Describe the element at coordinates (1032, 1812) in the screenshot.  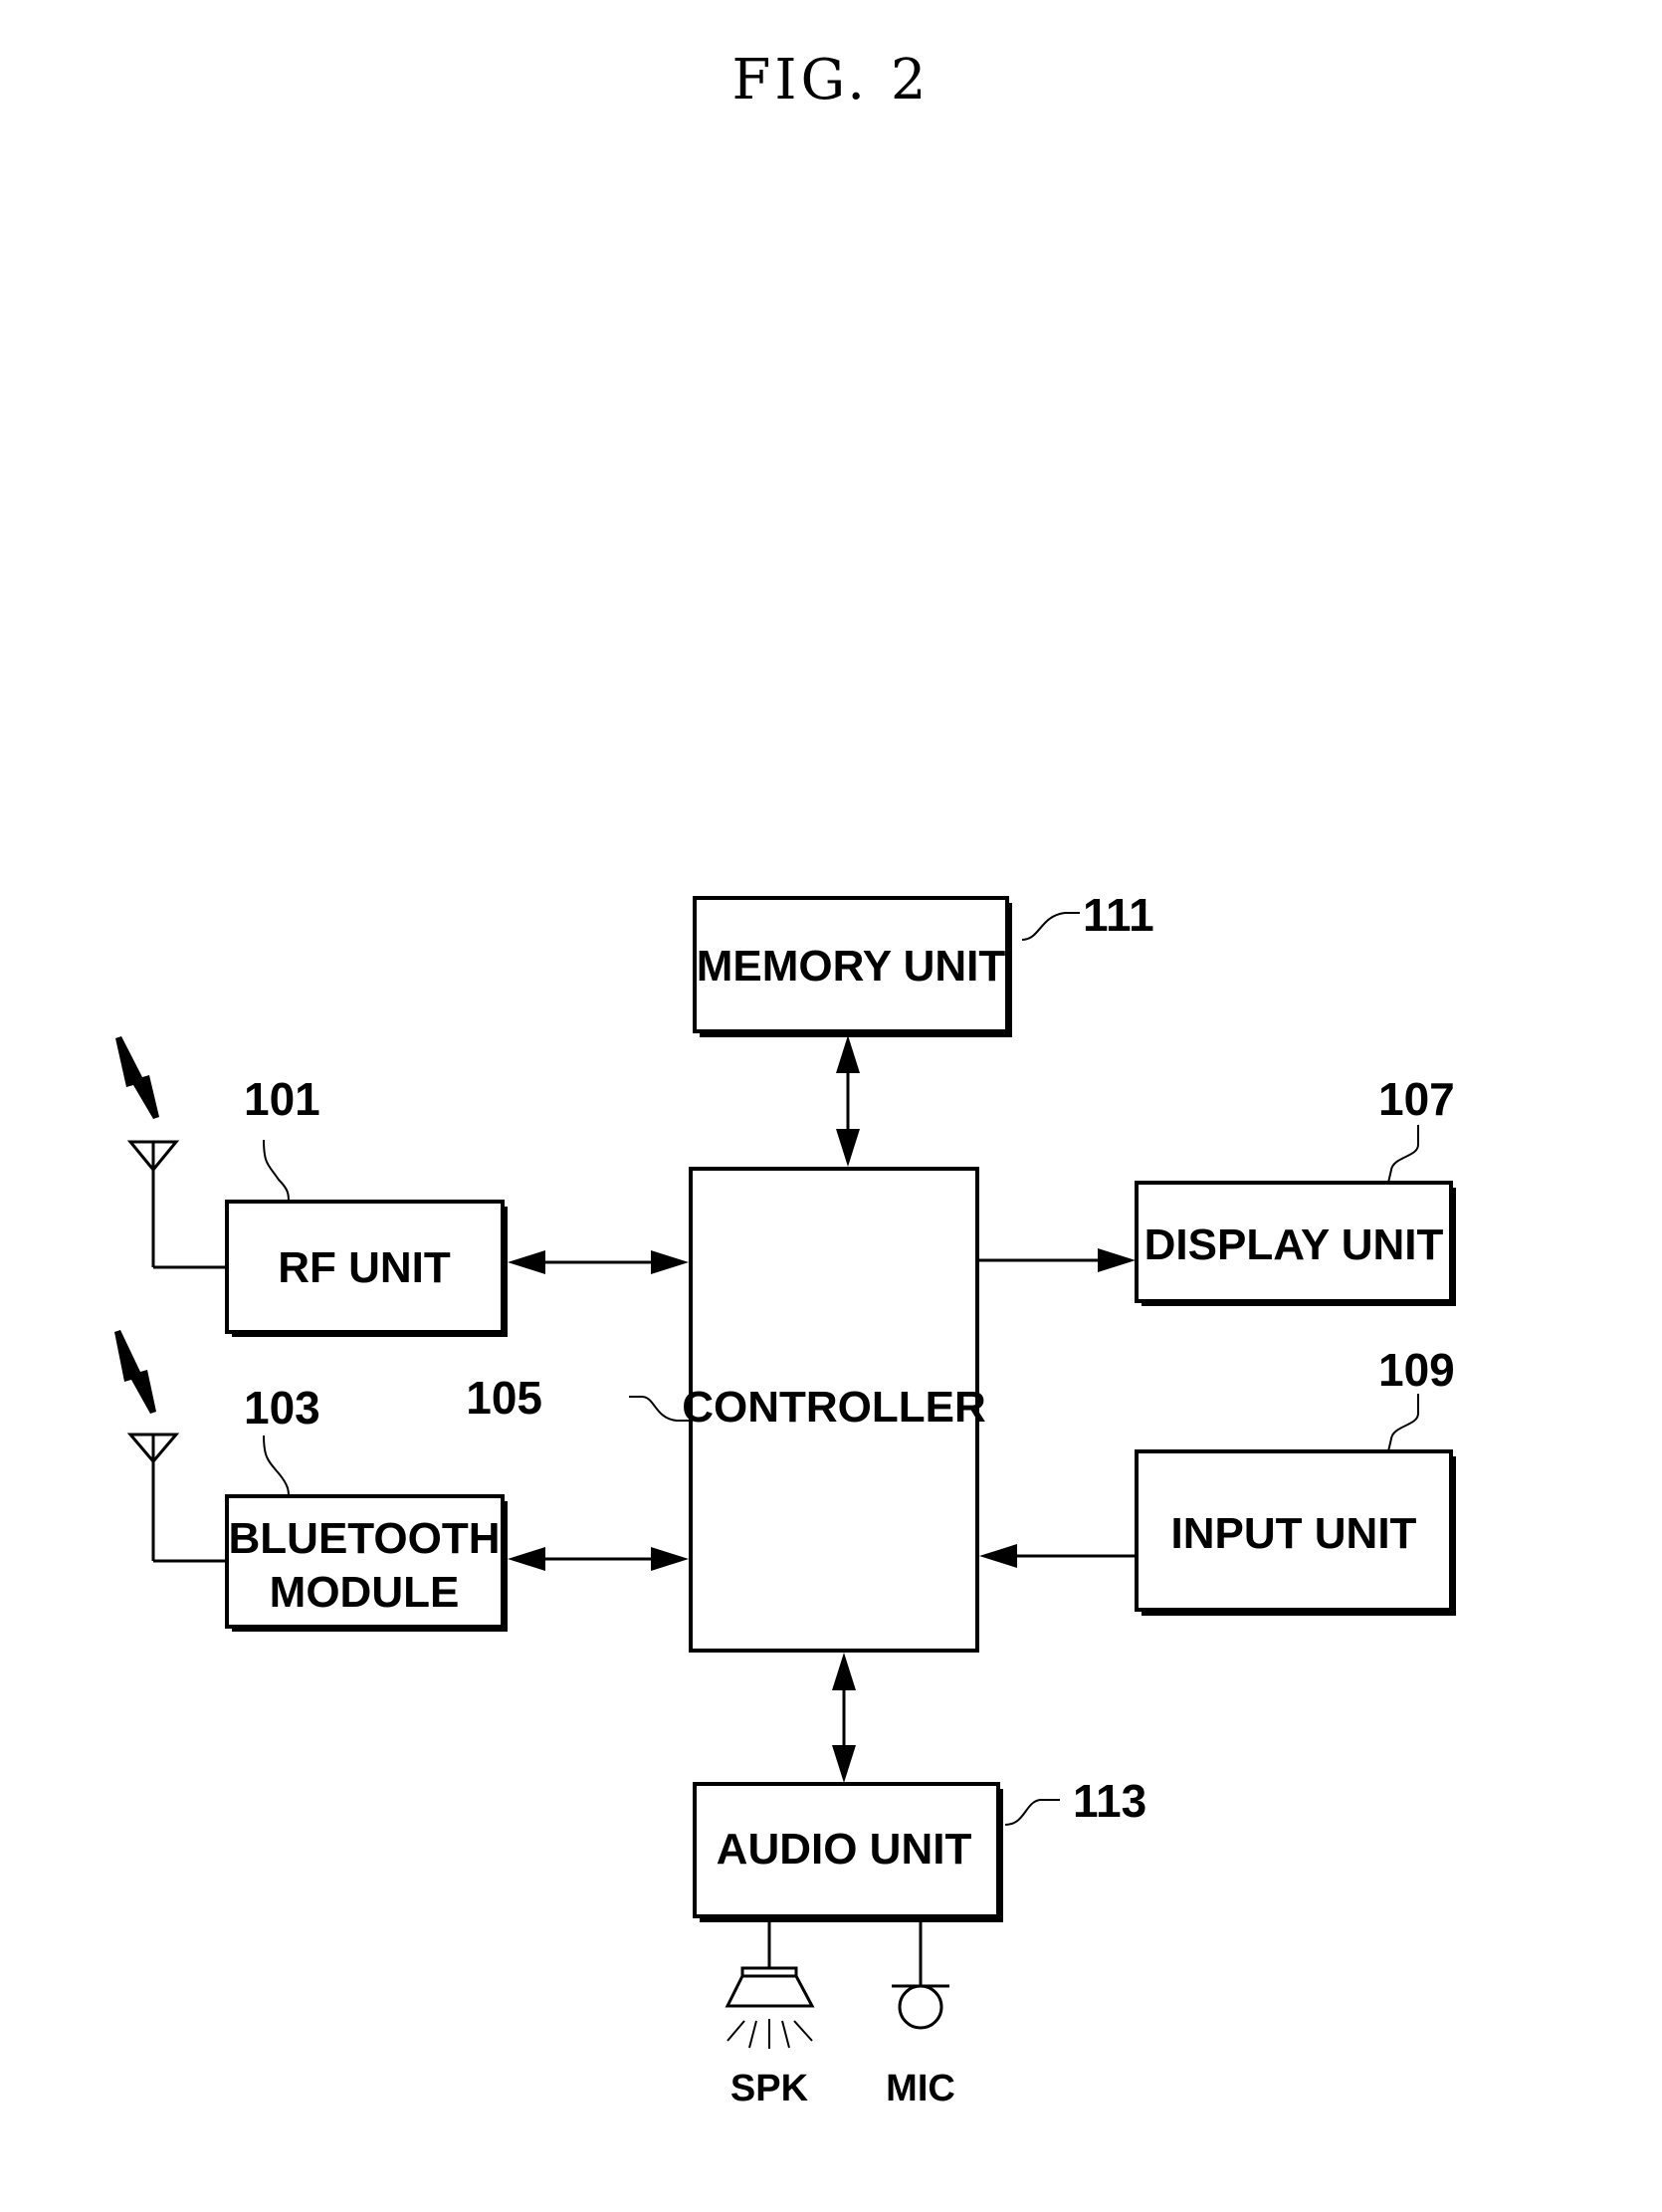
I see `audio-ref-leader` at that location.